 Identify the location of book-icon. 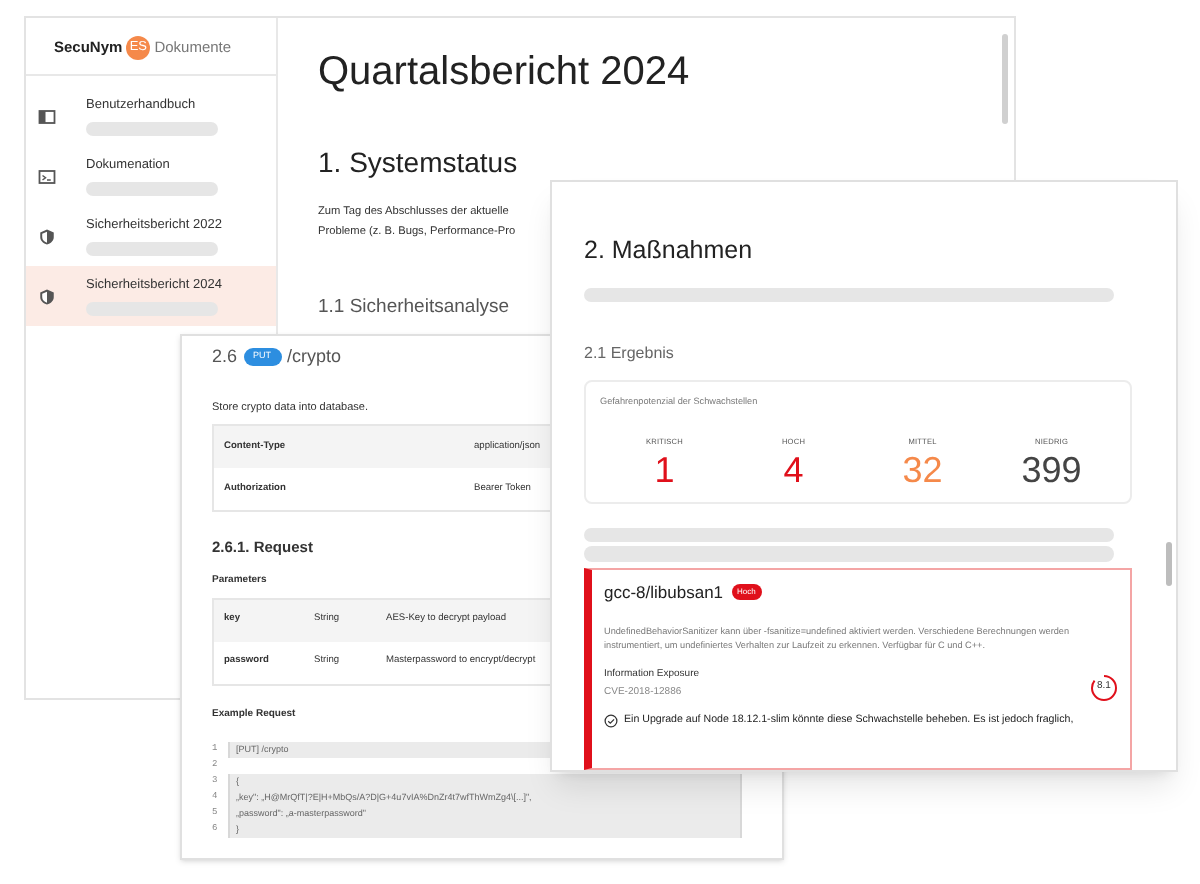
(47, 116).